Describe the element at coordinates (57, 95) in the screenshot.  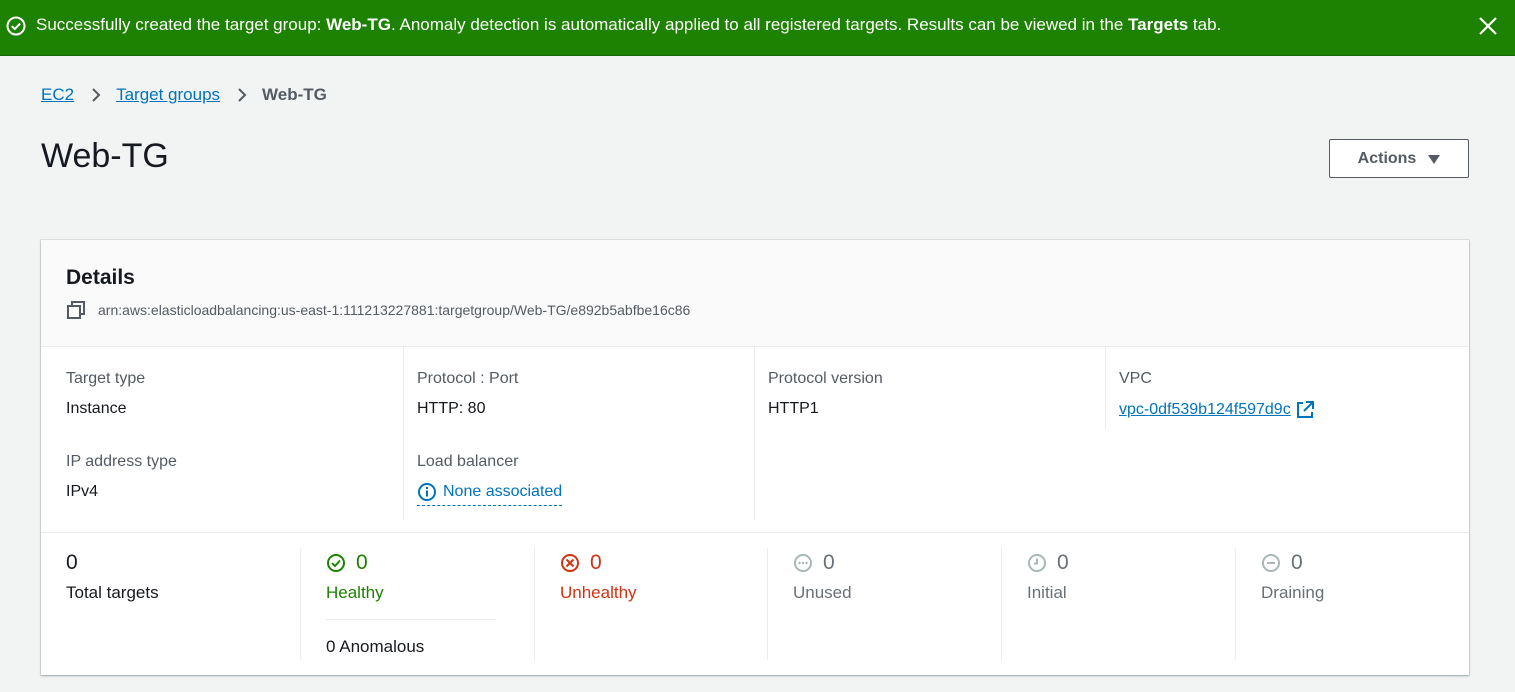
I see `breadcrumb-ec2-link: EC2` at that location.